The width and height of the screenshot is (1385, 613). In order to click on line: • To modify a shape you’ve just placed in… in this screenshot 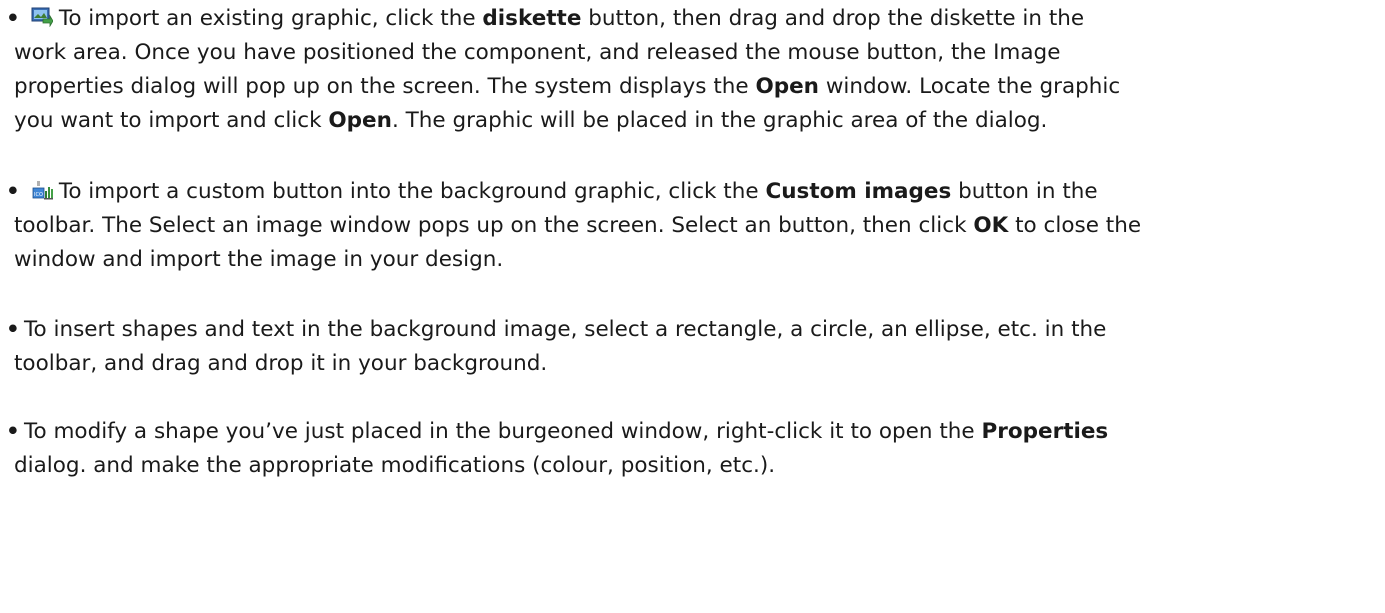, I will do `click(691, 432)`.